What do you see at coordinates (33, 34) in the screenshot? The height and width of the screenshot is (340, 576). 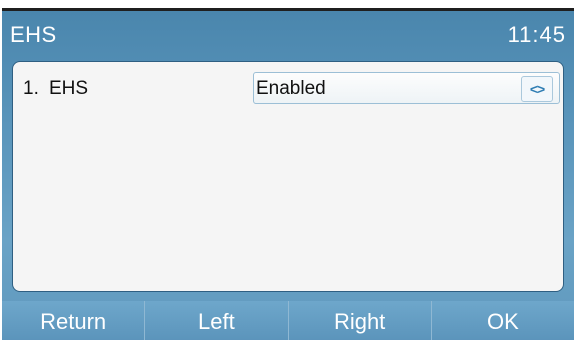 I see `page-title: EHS` at bounding box center [33, 34].